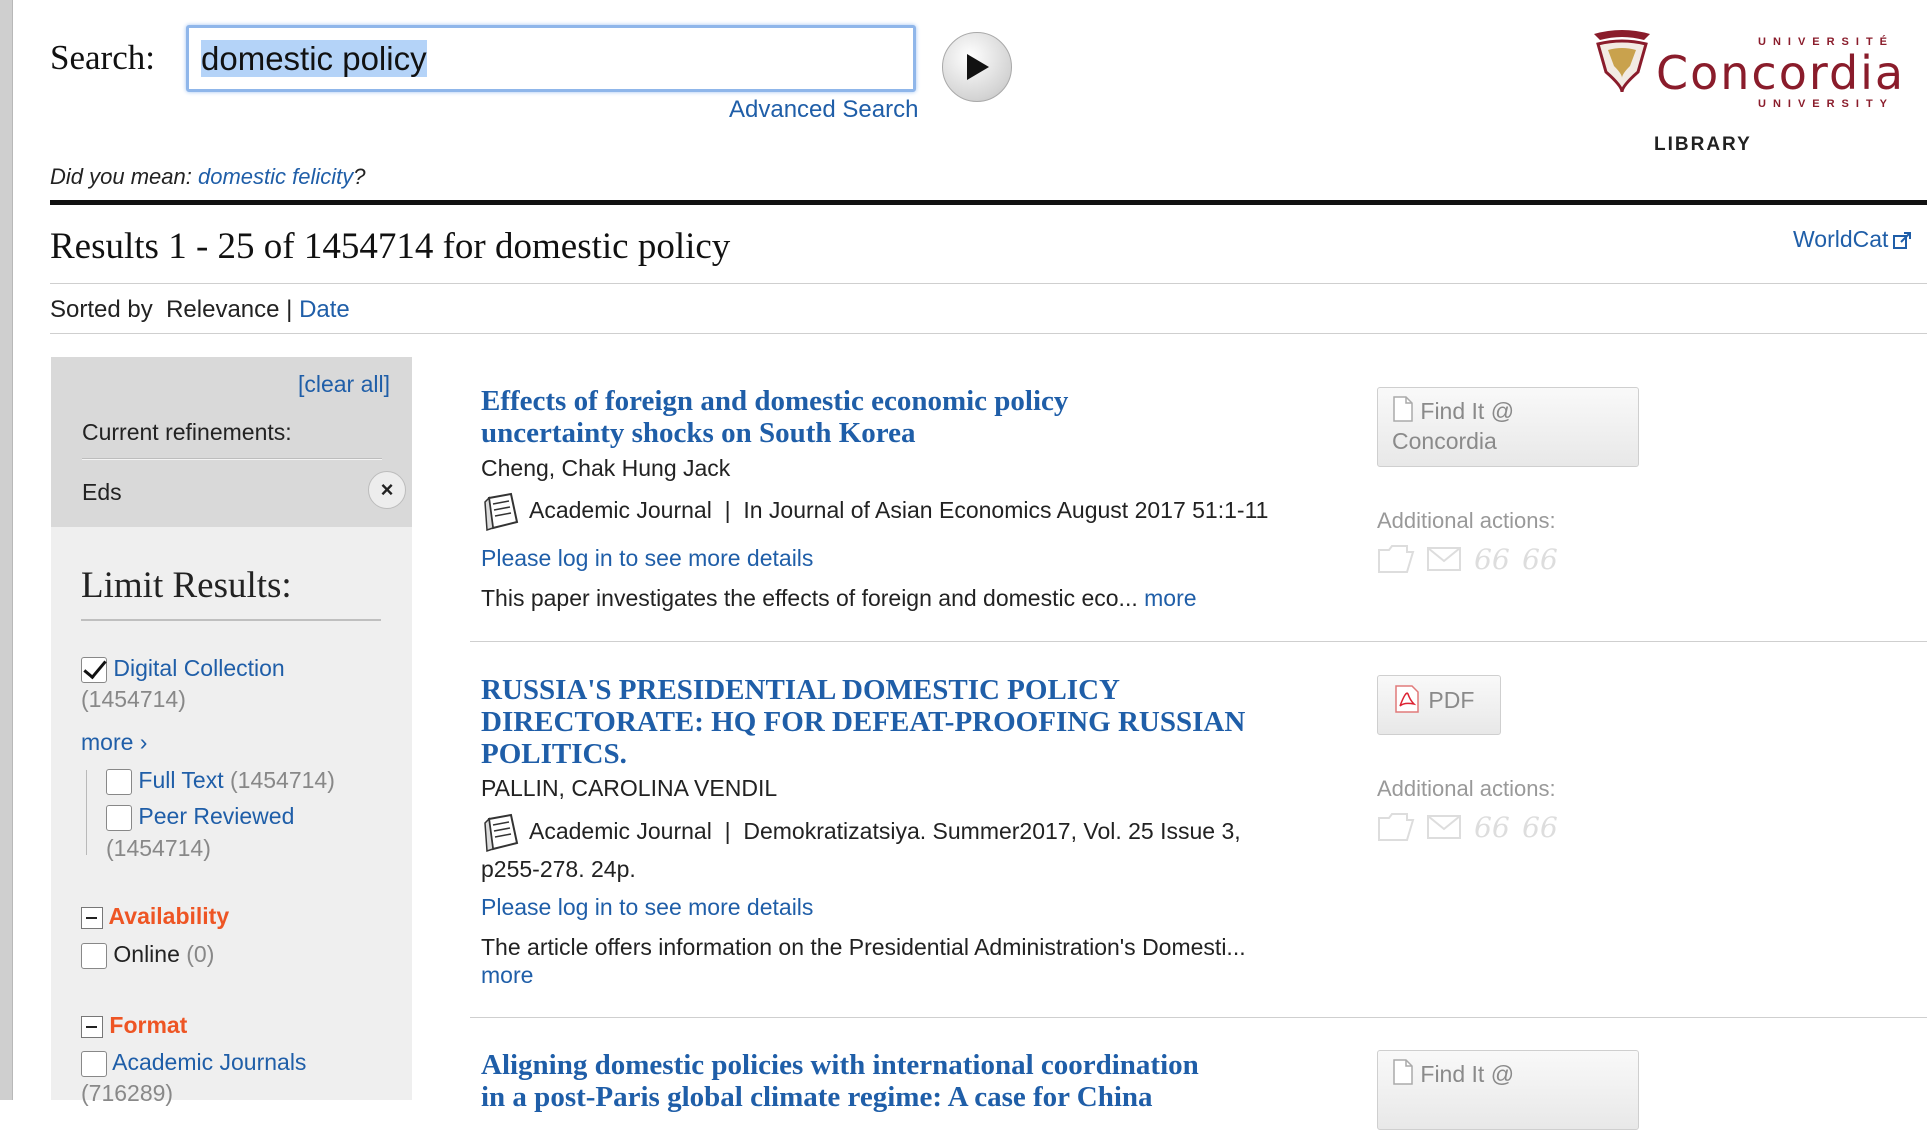  Describe the element at coordinates (1451, 700) in the screenshot. I see `pdf-label: PDF` at that location.